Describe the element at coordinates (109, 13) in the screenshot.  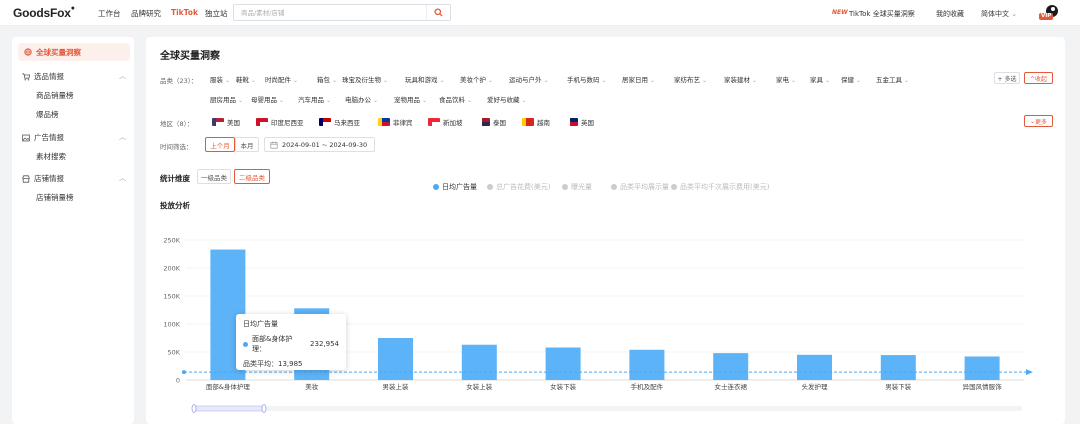
I see `nav-workbench: 工作台` at that location.